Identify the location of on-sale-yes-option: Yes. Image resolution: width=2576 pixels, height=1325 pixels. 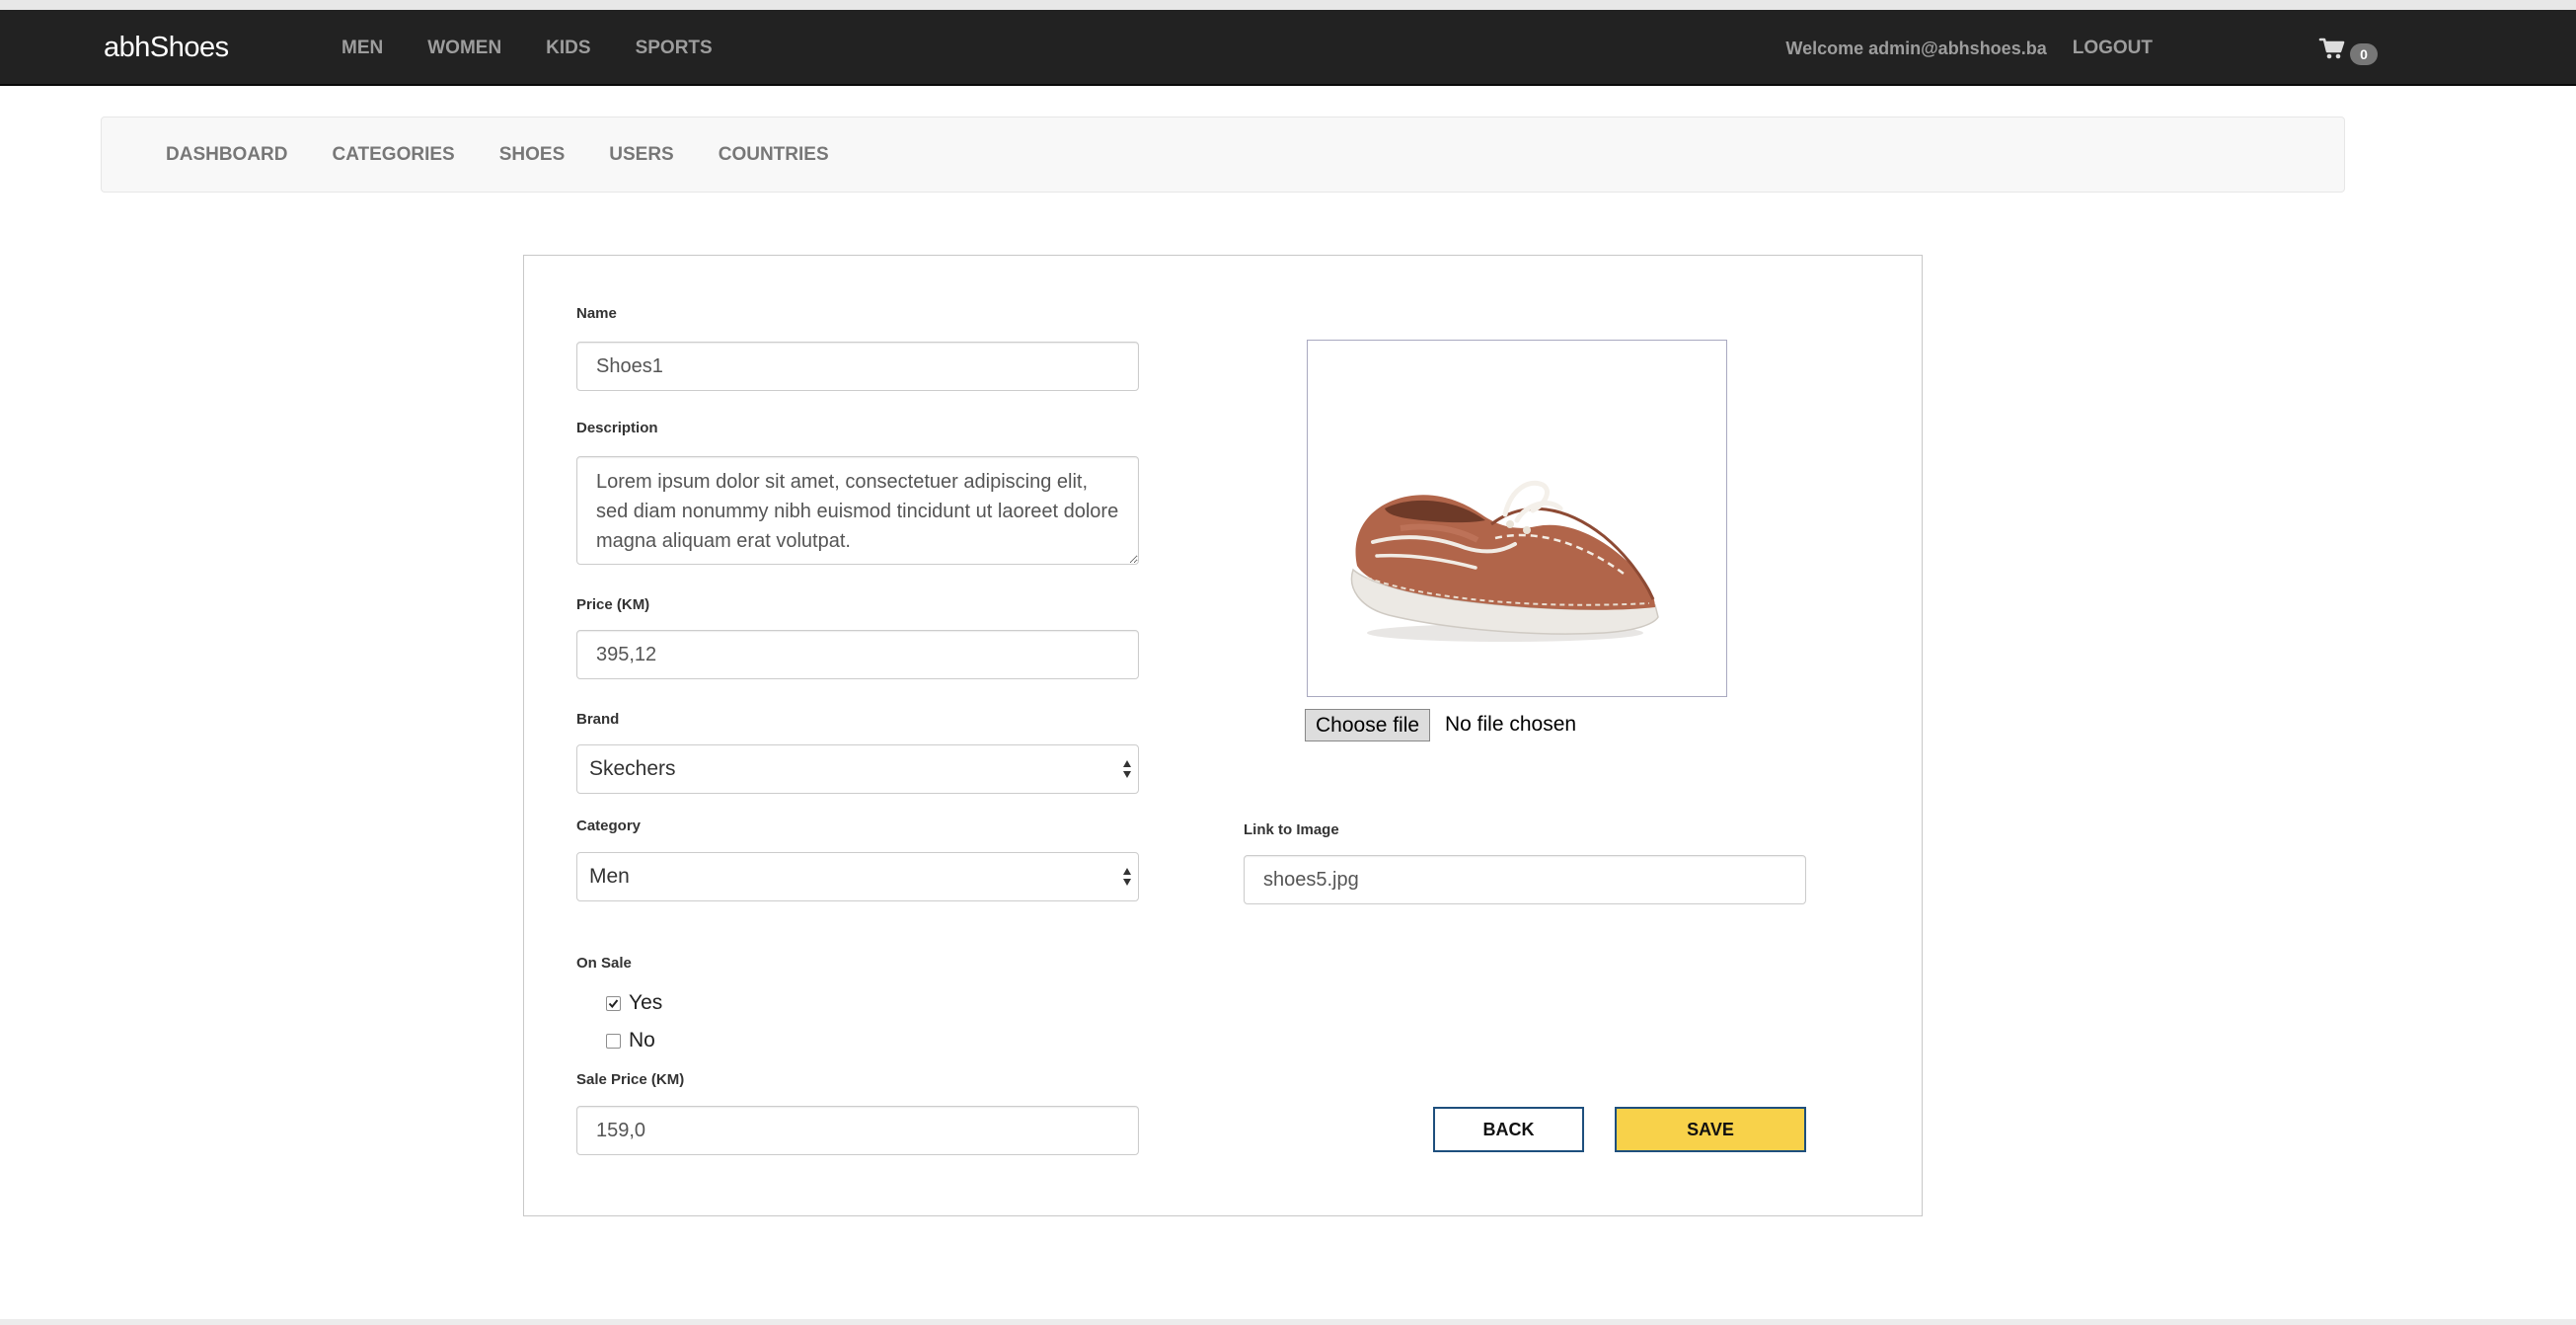
(634, 1003).